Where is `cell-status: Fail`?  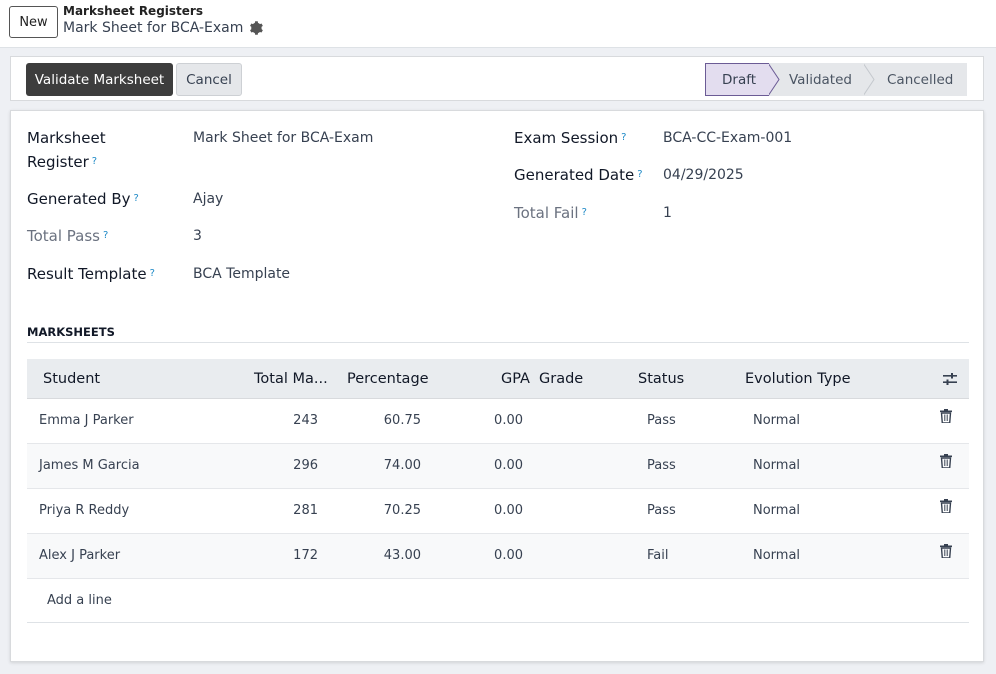 cell-status: Fail is located at coordinates (657, 556).